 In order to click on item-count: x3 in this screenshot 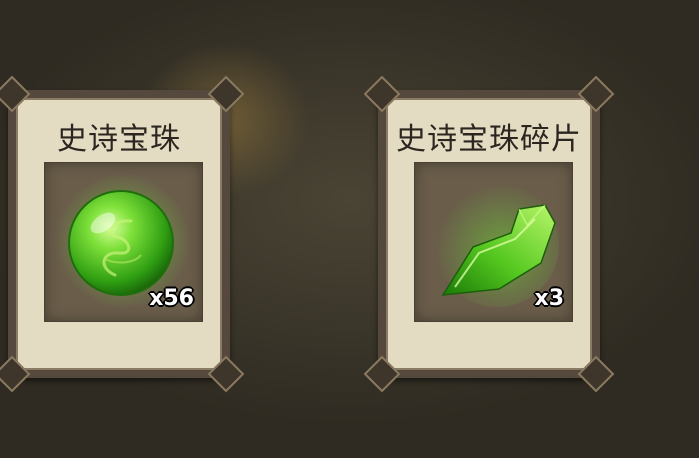, I will do `click(549, 298)`.